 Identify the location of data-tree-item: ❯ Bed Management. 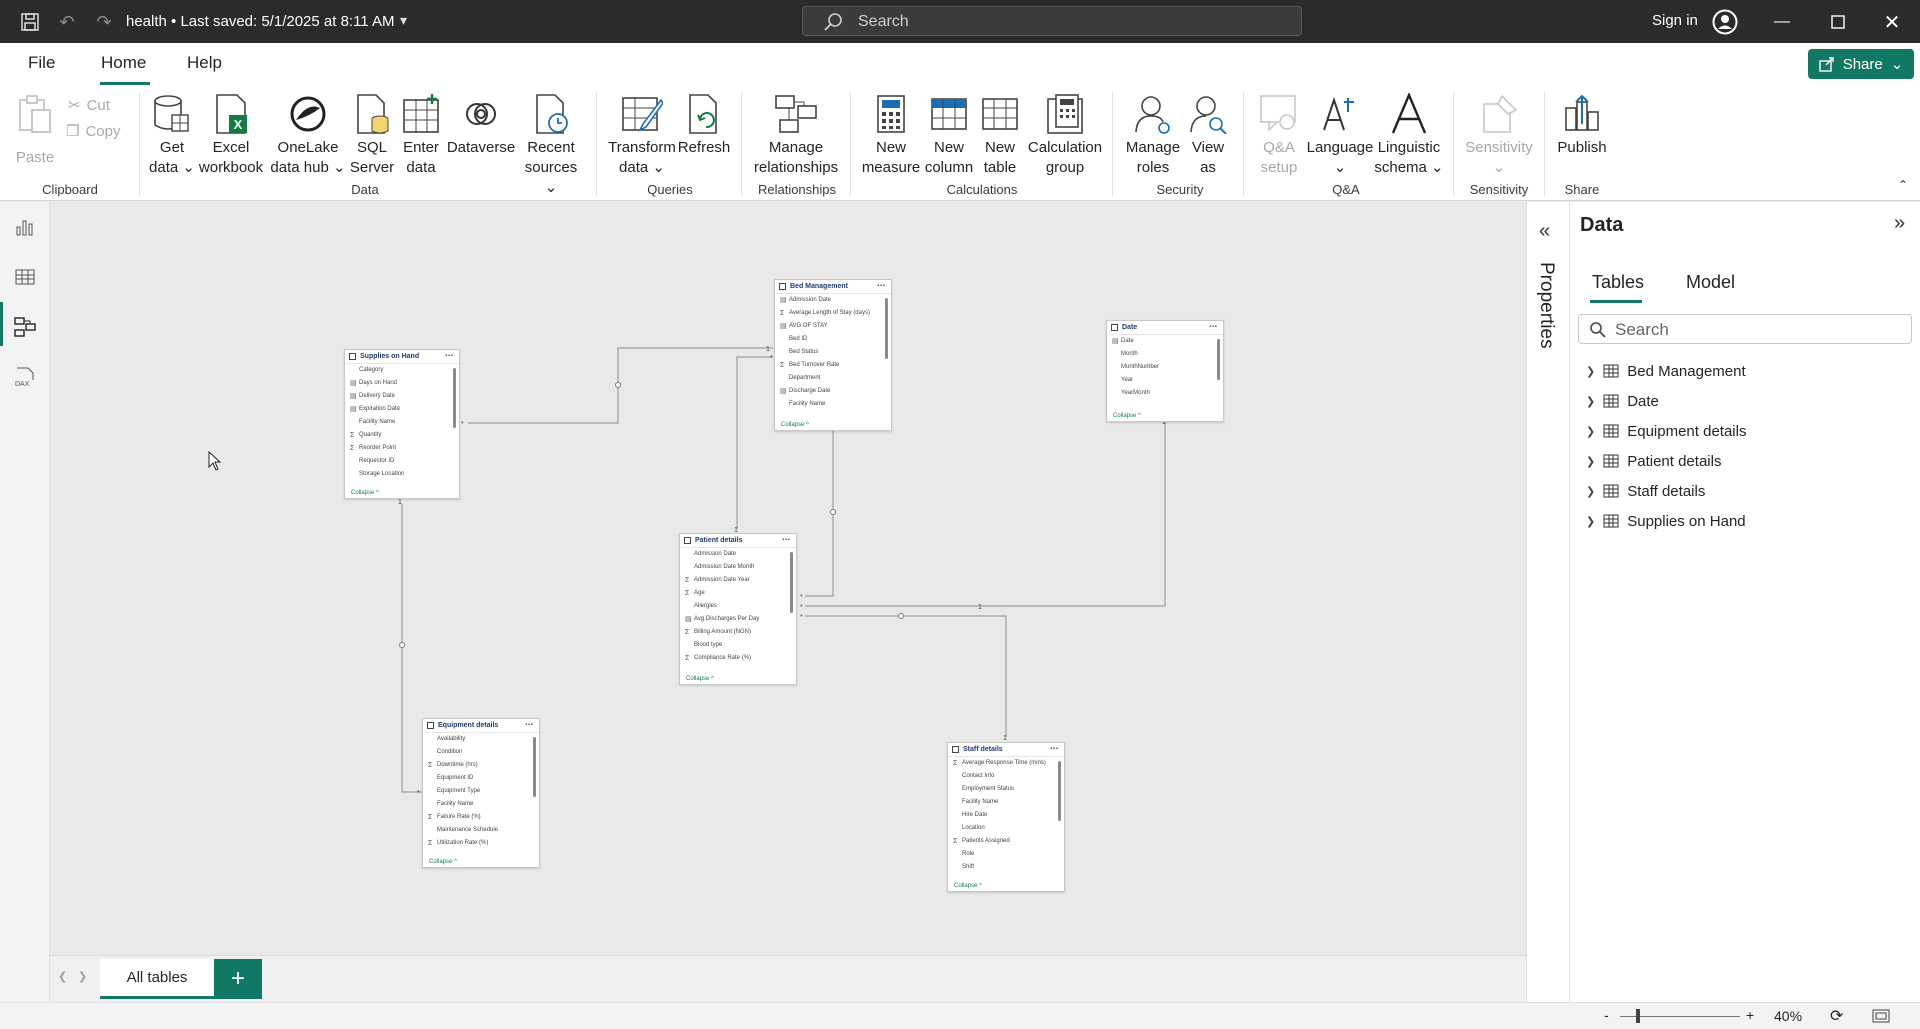
(1666, 371).